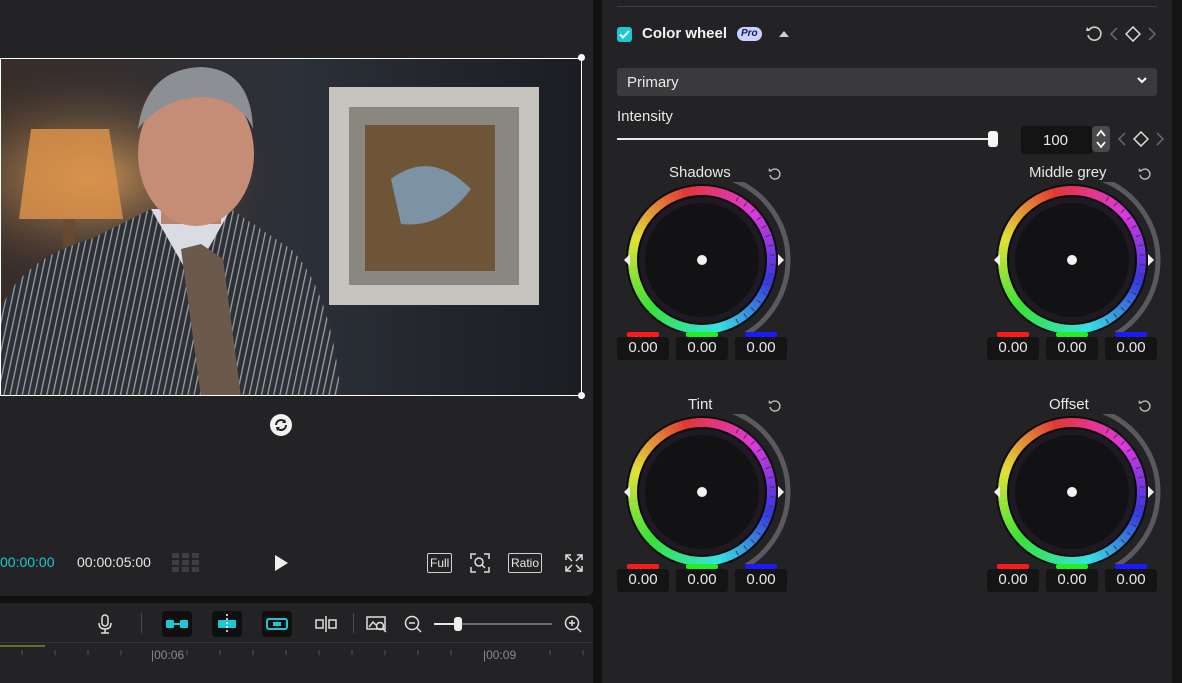 The height and width of the screenshot is (683, 1182). I want to click on wheel-mode-select: Primary, so click(887, 82).